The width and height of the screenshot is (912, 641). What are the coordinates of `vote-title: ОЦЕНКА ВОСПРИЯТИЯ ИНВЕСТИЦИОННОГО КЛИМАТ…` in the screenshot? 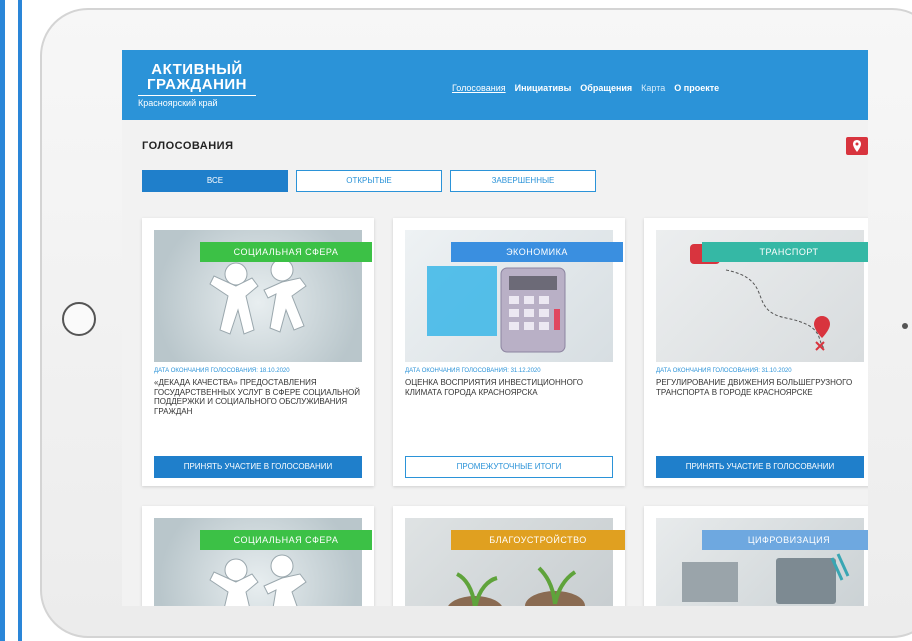 It's located at (510, 387).